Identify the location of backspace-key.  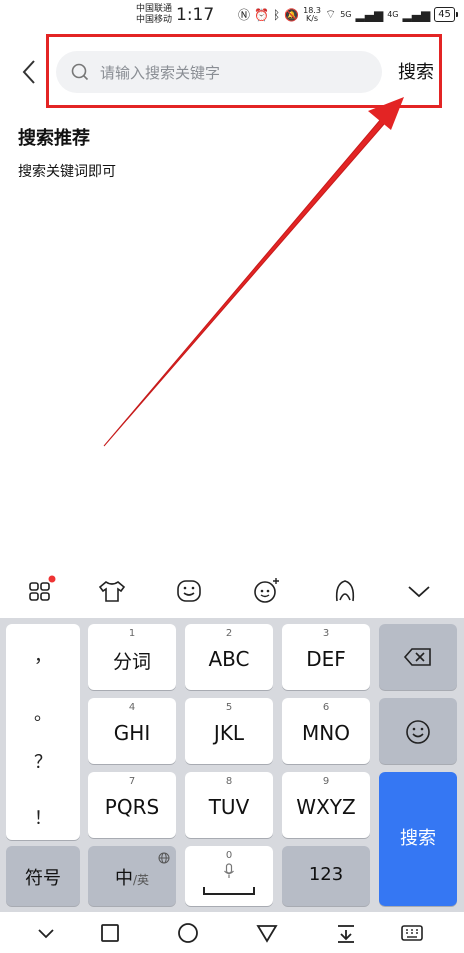
(418, 657).